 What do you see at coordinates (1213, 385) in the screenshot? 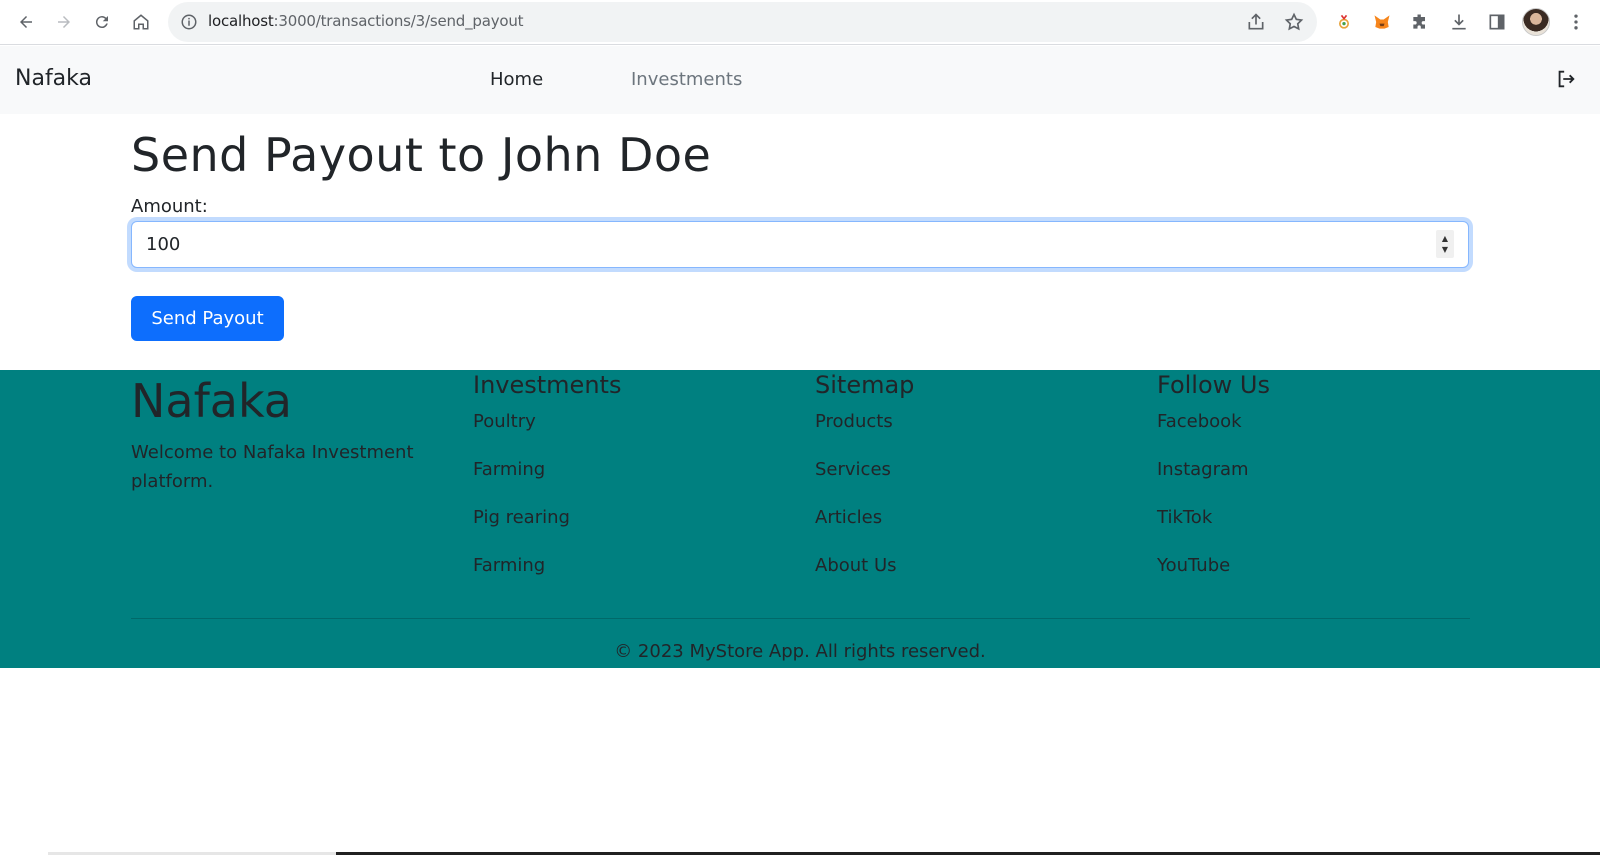
I see `footer-heading-follow-us: Follow Us` at bounding box center [1213, 385].